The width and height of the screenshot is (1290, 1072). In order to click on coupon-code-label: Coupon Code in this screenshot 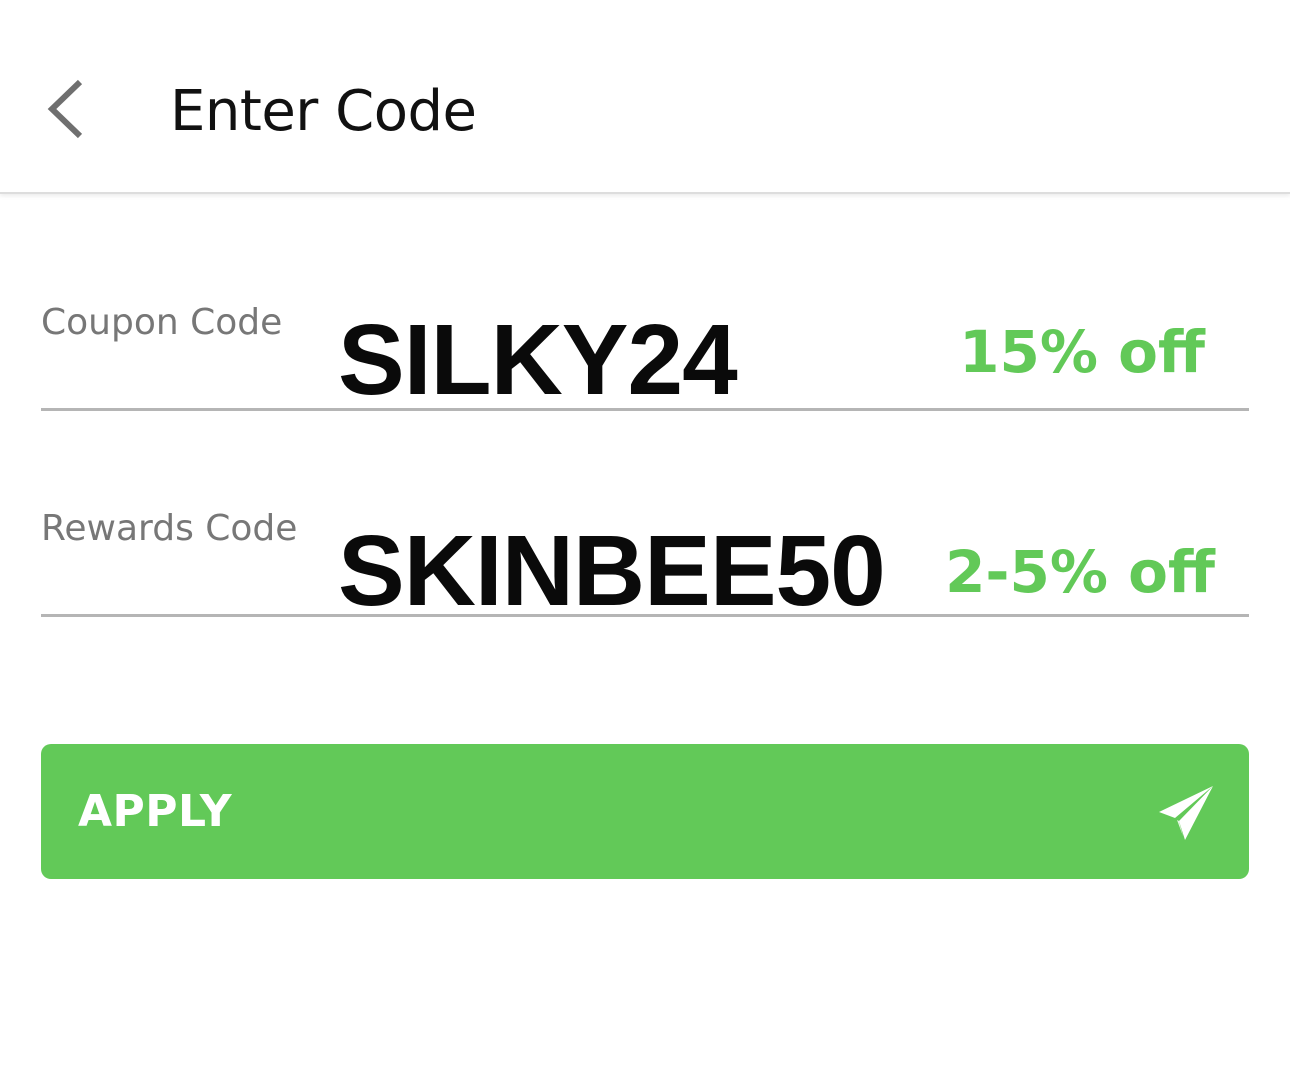, I will do `click(162, 322)`.